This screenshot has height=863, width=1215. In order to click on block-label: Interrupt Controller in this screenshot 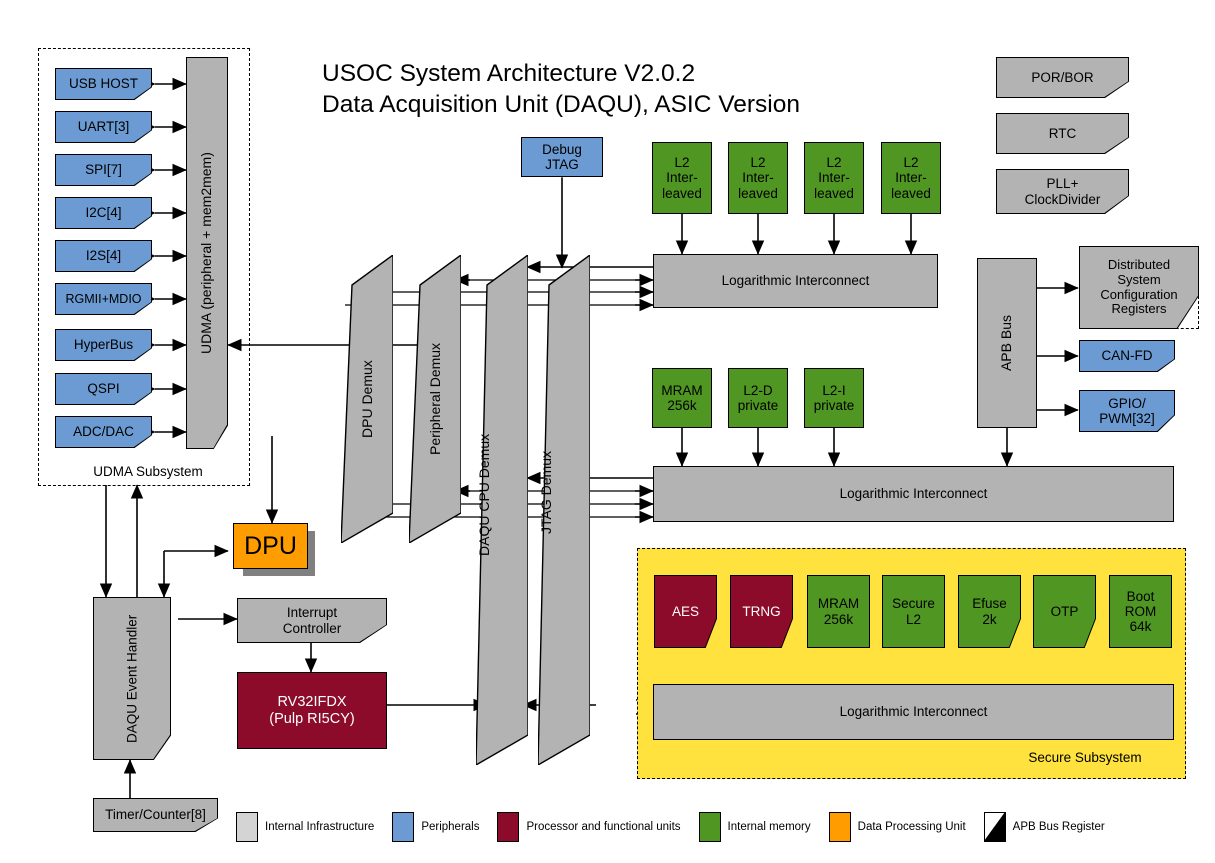, I will do `click(312, 620)`.